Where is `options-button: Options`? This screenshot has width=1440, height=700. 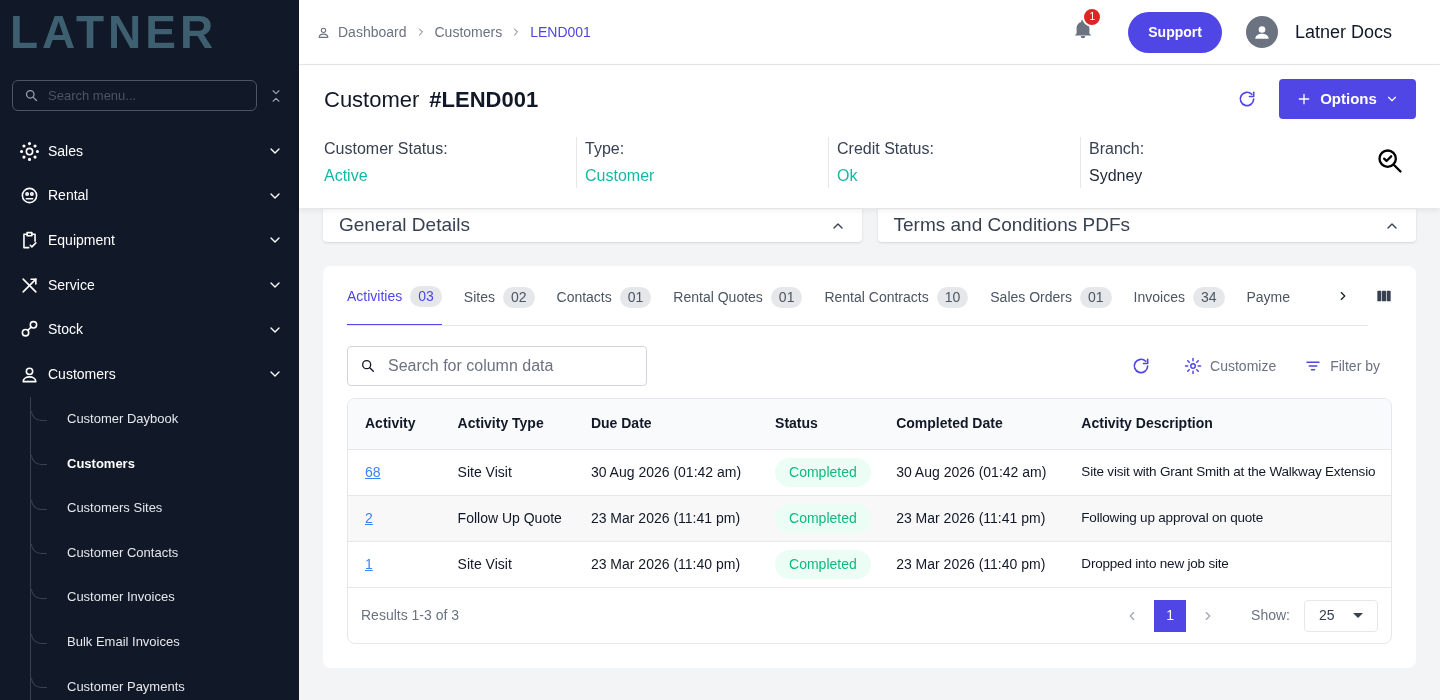 options-button: Options is located at coordinates (1347, 99).